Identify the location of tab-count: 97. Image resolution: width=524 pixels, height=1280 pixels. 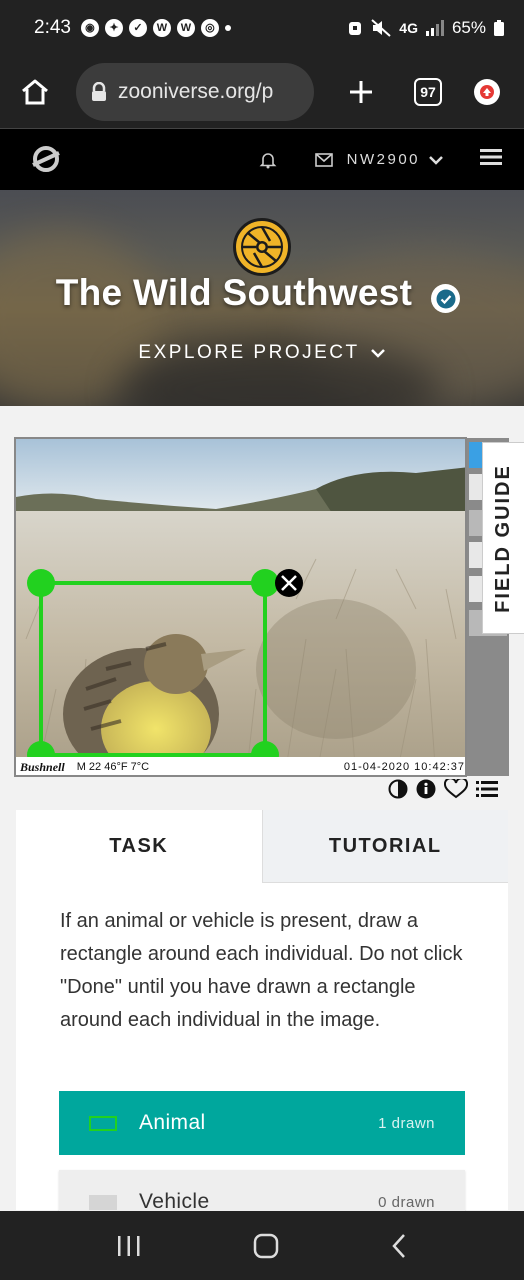
(428, 92).